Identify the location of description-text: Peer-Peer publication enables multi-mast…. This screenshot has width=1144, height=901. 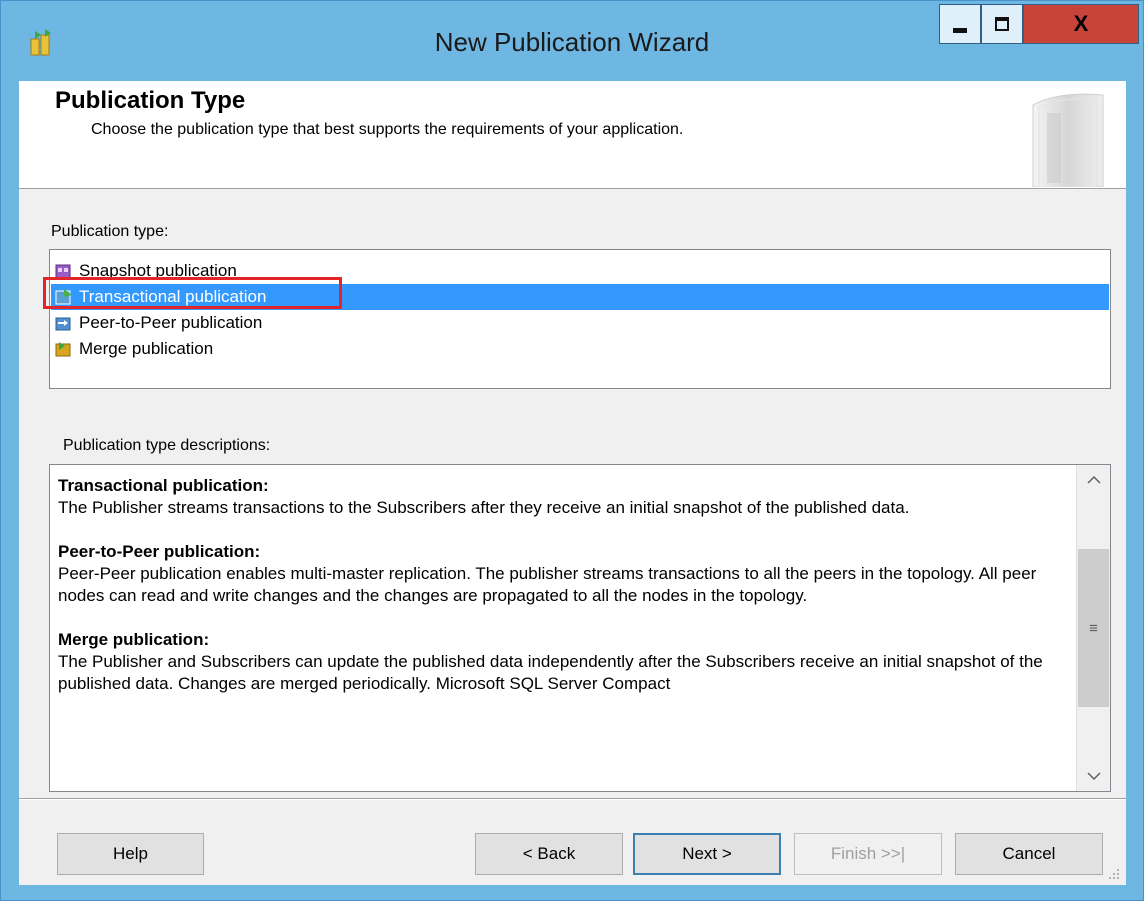
(547, 584).